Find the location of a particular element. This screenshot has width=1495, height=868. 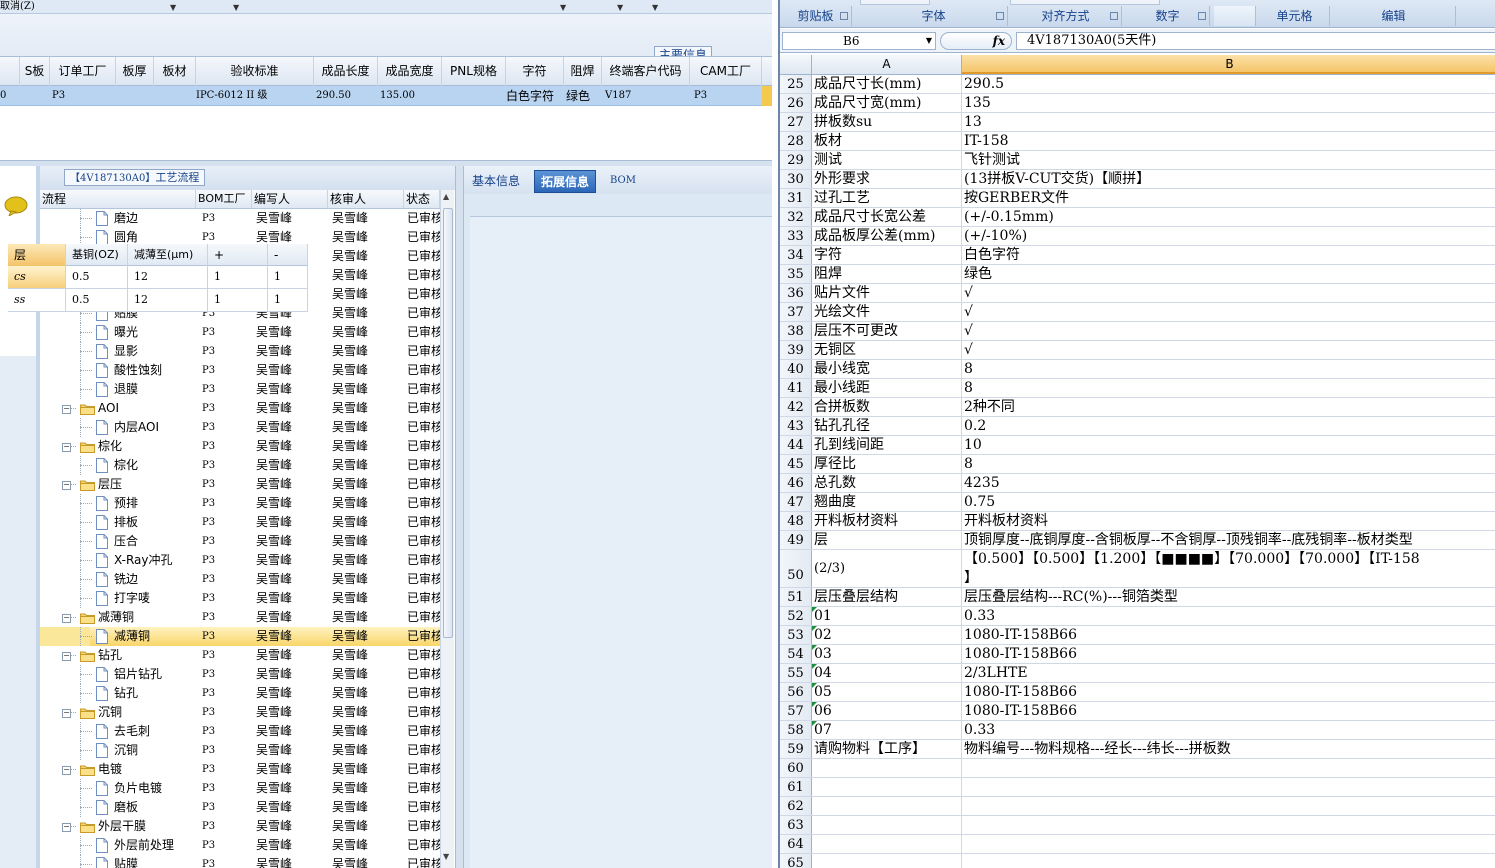

cell-a: 翘曲度 is located at coordinates (887, 502).